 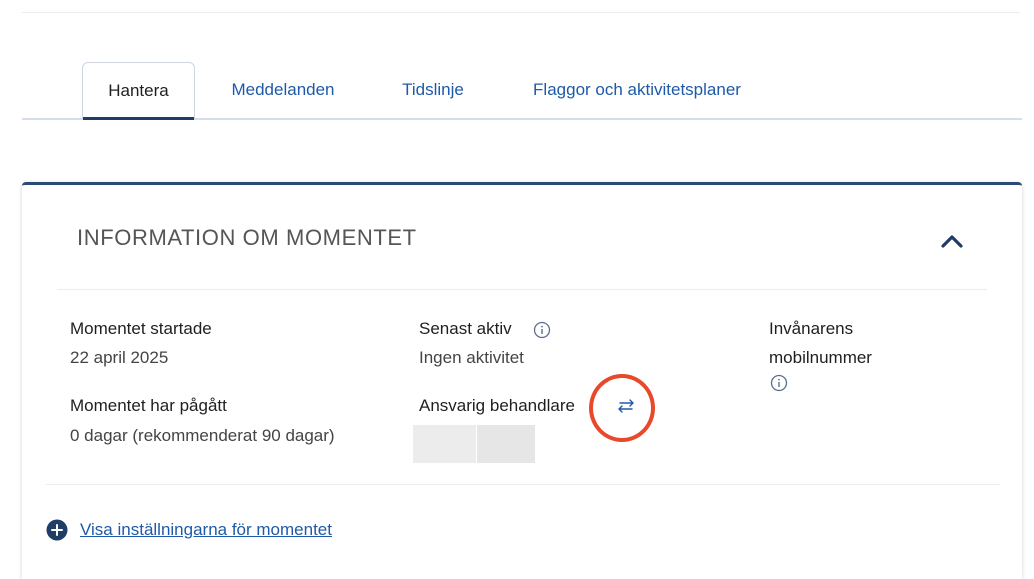 What do you see at coordinates (523, 484) in the screenshot?
I see `panel-footer-divider` at bounding box center [523, 484].